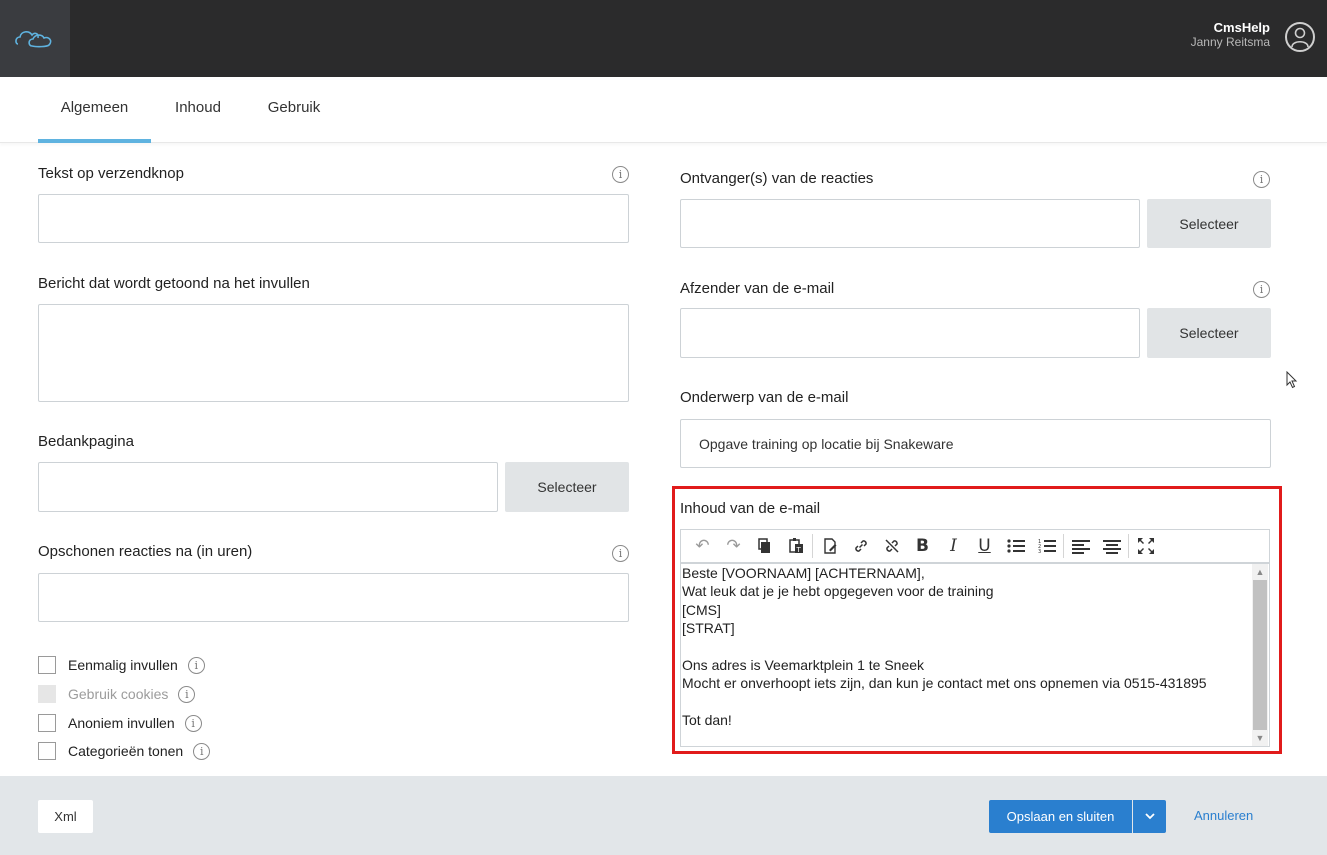 This screenshot has width=1327, height=855. Describe the element at coordinates (333, 218) in the screenshot. I see `submit-text-input` at that location.